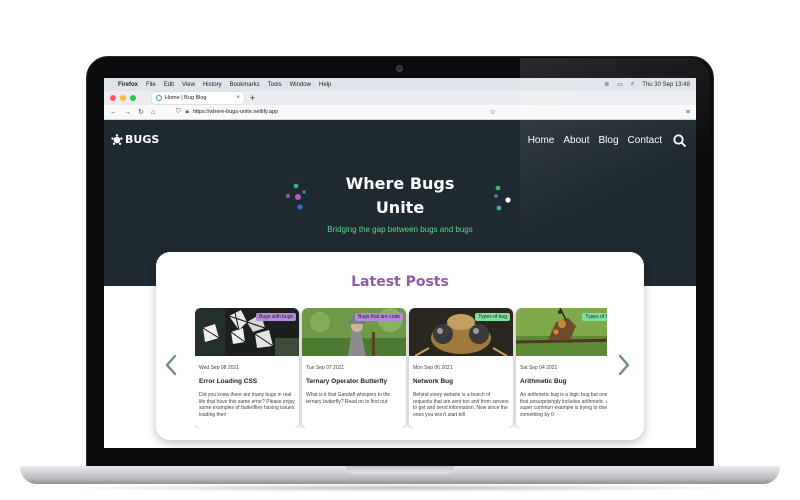  What do you see at coordinates (275, 85) in the screenshot?
I see `menu-tools: Tools` at bounding box center [275, 85].